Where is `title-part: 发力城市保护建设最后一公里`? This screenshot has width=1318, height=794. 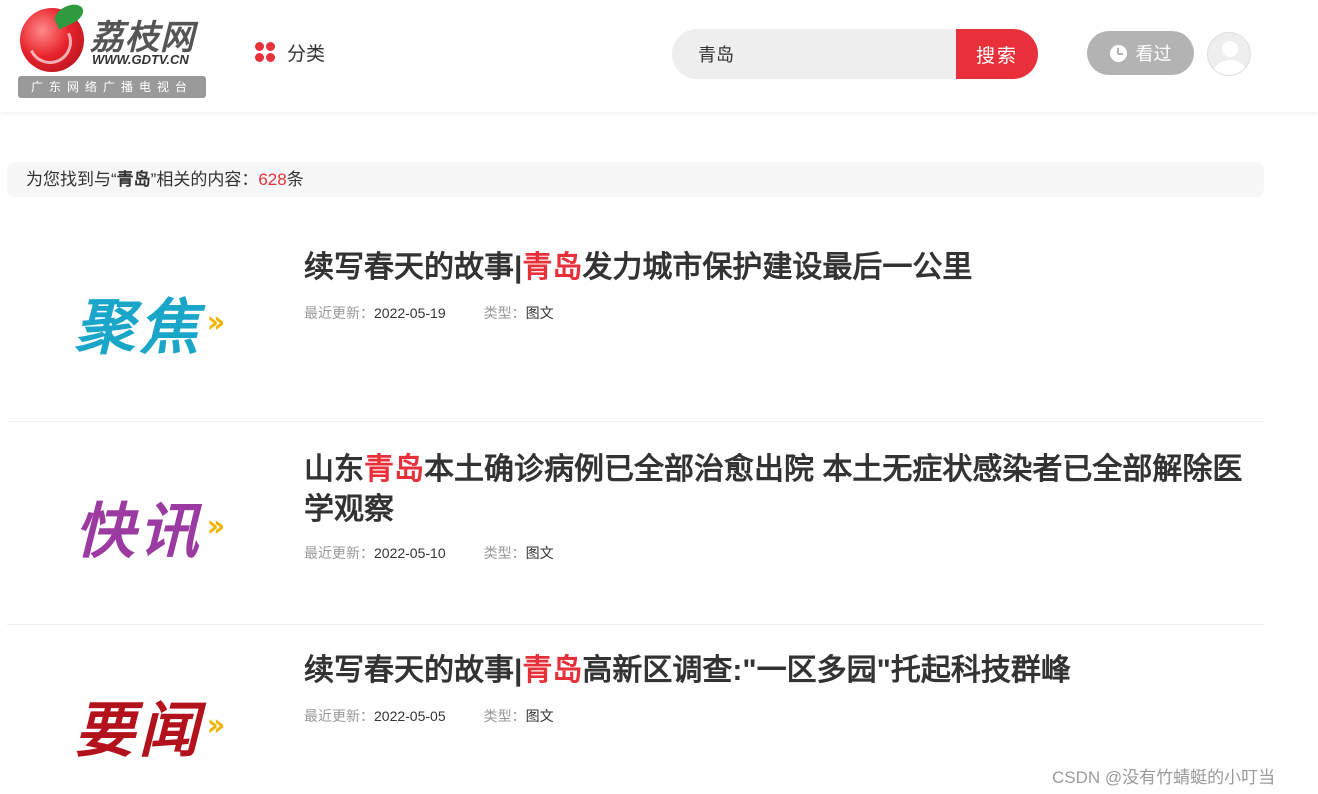
title-part: 发力城市保护建设最后一公里 is located at coordinates (777, 267).